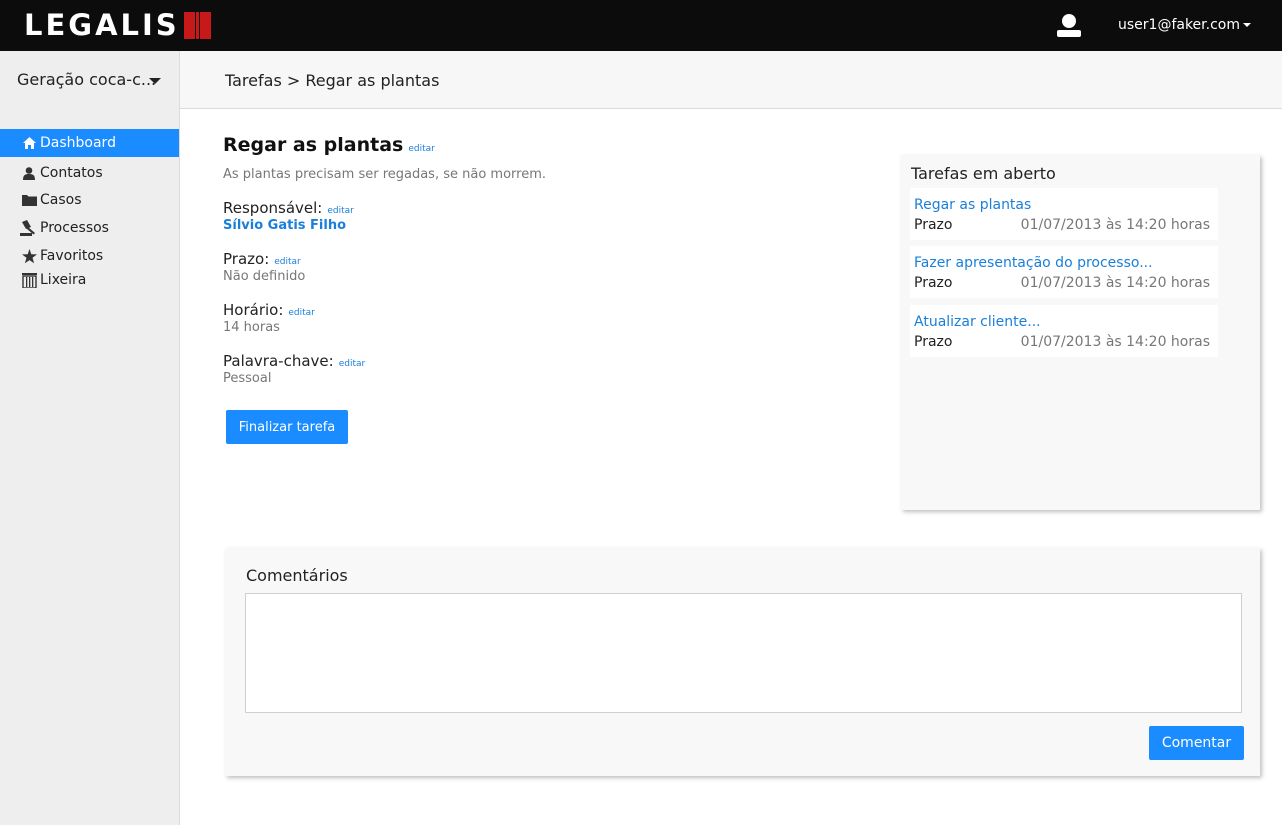 Image resolution: width=1282 pixels, height=825 pixels. Describe the element at coordinates (983, 173) in the screenshot. I see `panel-title: Tarefas em aberto` at that location.